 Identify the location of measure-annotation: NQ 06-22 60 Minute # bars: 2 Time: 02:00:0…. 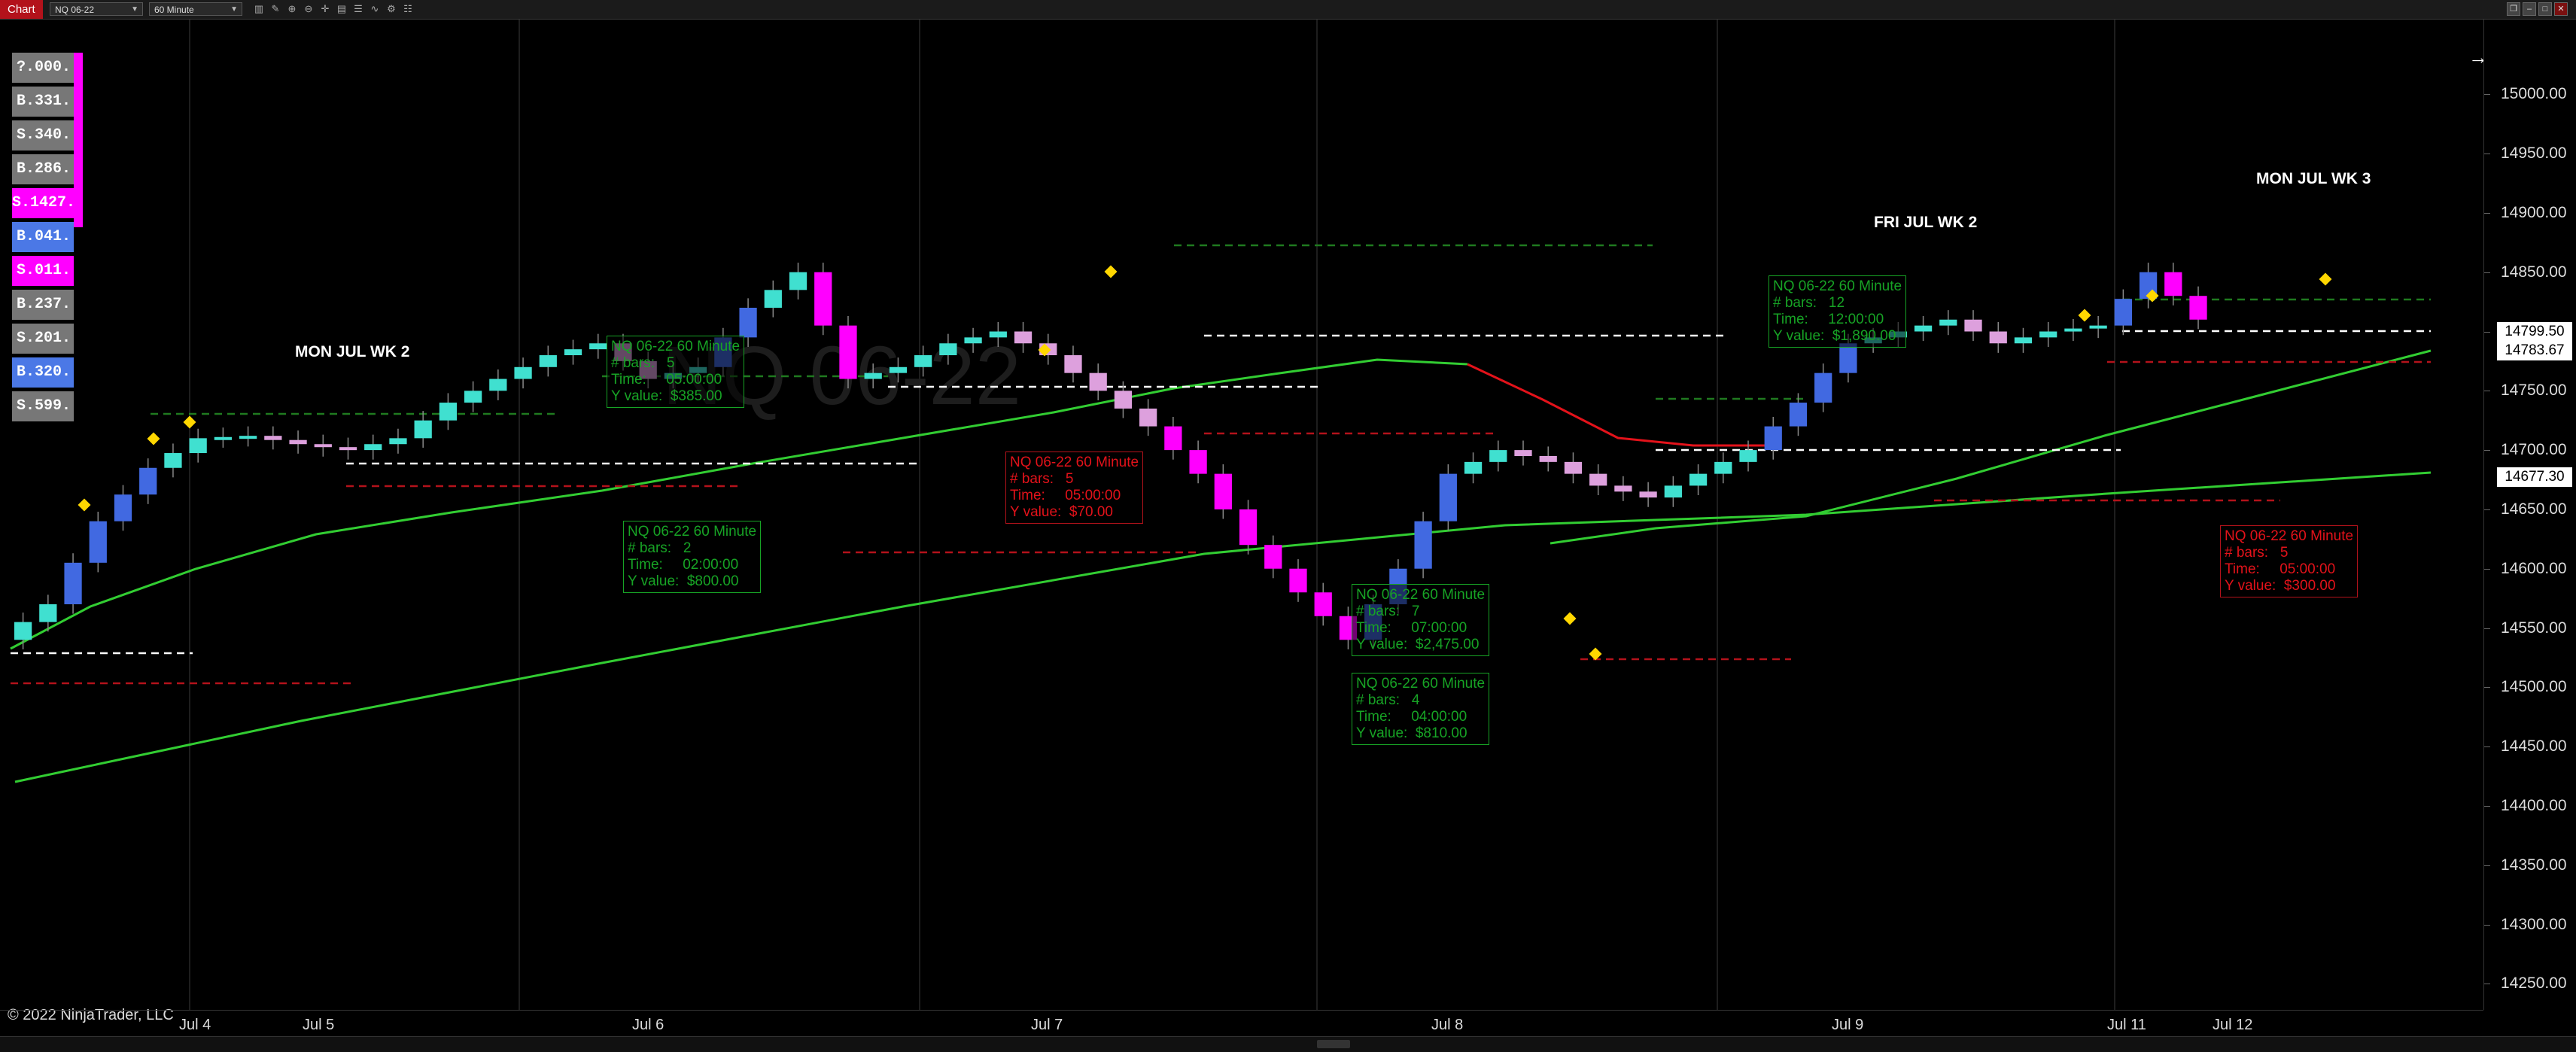
(692, 557).